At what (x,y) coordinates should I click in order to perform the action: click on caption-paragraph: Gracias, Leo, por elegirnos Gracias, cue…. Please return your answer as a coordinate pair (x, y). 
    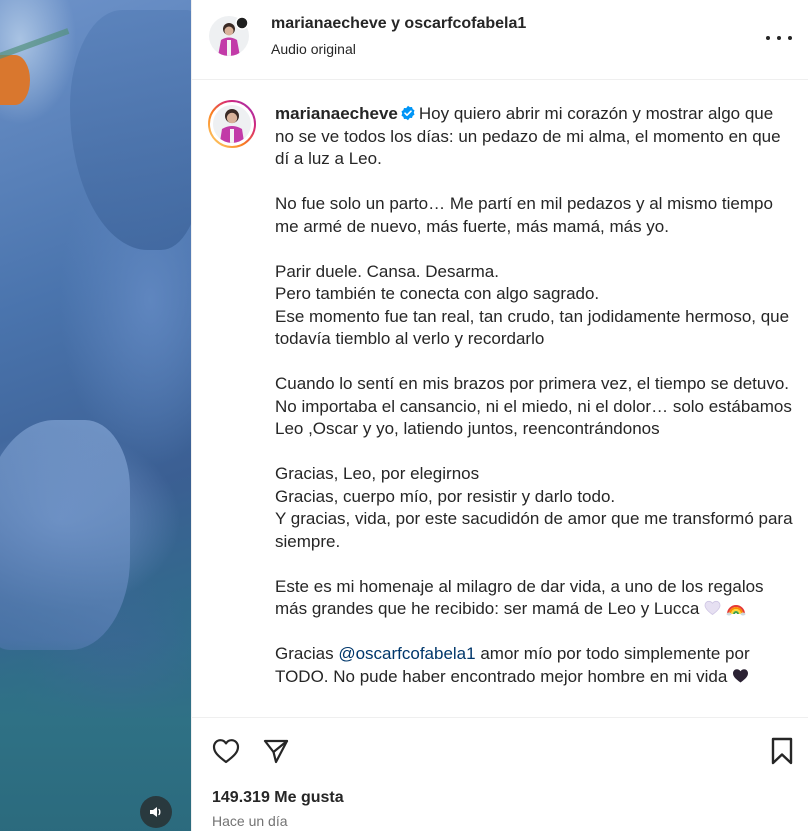
    Looking at the image, I should click on (534, 507).